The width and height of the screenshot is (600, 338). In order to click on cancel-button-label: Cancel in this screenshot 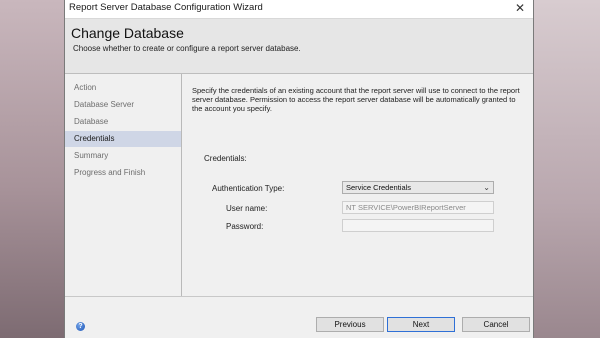, I will do `click(496, 324)`.